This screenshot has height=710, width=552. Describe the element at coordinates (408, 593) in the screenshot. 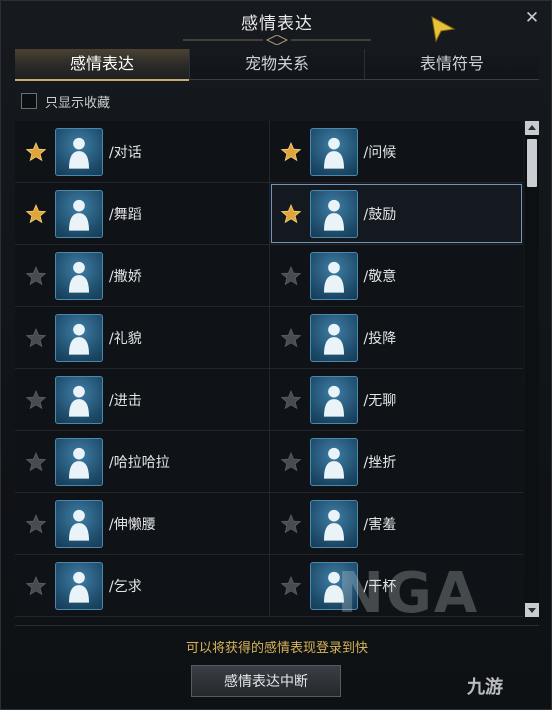

I see `nga-watermark: NGA` at that location.